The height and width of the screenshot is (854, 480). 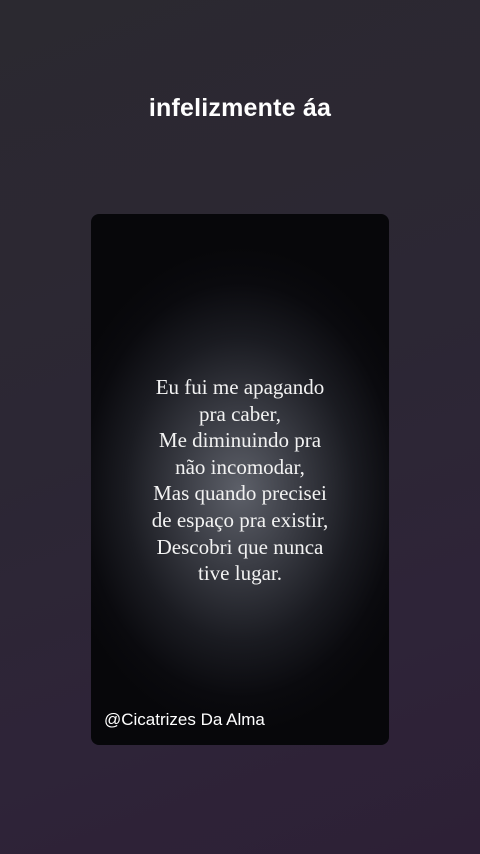 I want to click on poem-line: Me diminuindo pra, so click(x=240, y=440).